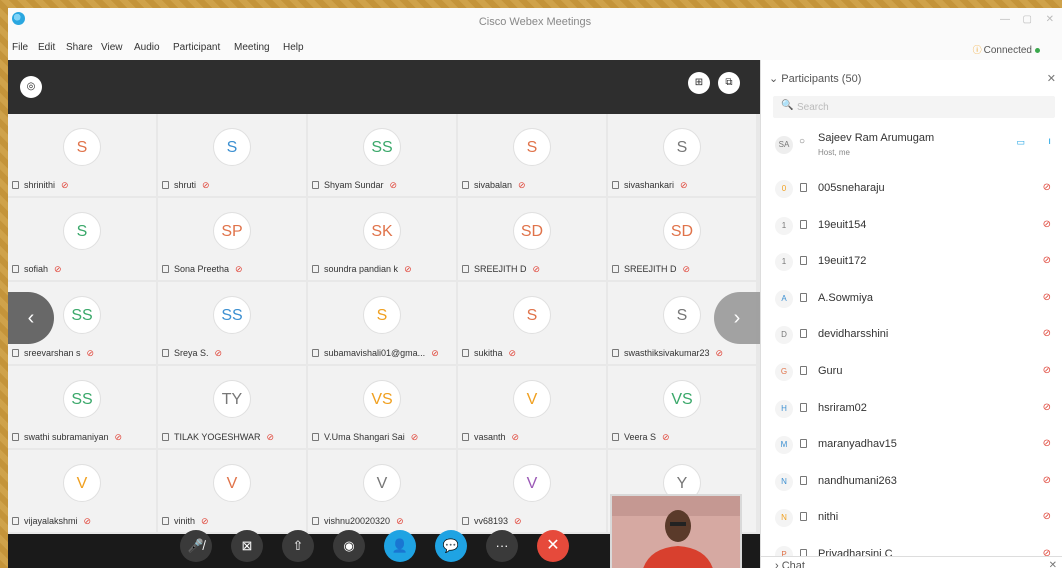  I want to click on participant-row: A A.Sowmiya ⊘, so click(911, 298).